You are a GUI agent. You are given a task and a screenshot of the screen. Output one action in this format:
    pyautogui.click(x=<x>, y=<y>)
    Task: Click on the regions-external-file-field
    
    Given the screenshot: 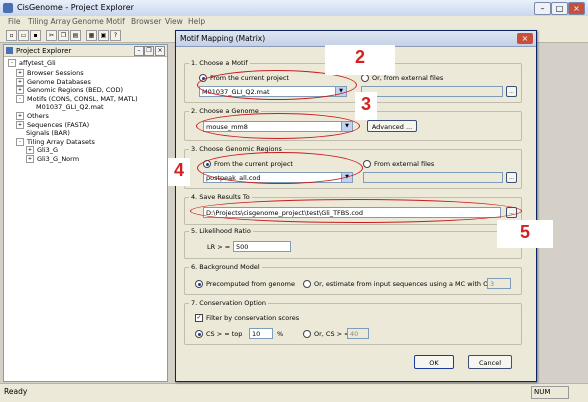 What is the action you would take?
    pyautogui.click(x=433, y=177)
    